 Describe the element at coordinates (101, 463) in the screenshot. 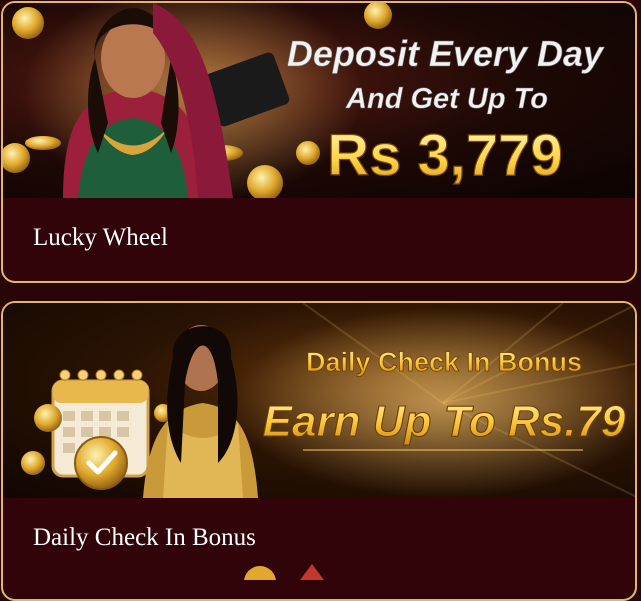

I see `checkmark-badge-icon` at that location.